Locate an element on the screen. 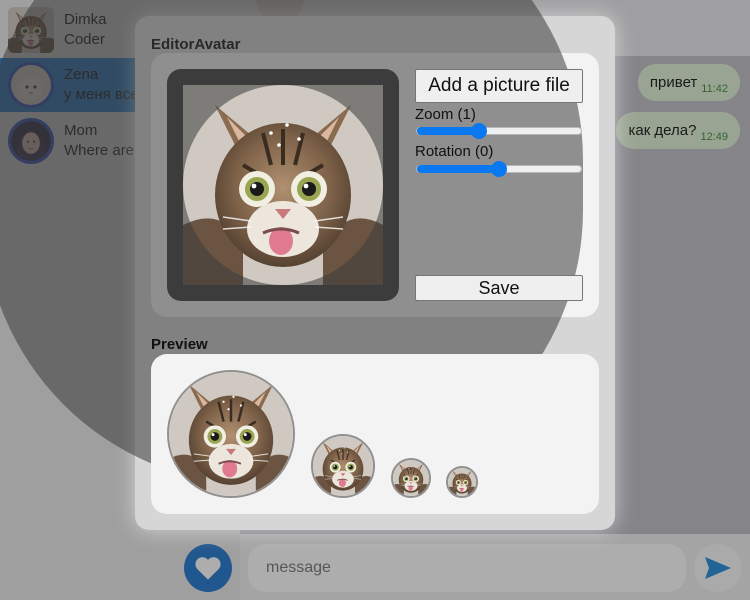 The width and height of the screenshot is (750, 600). editor-title: EditorAvatar is located at coordinates (196, 44).